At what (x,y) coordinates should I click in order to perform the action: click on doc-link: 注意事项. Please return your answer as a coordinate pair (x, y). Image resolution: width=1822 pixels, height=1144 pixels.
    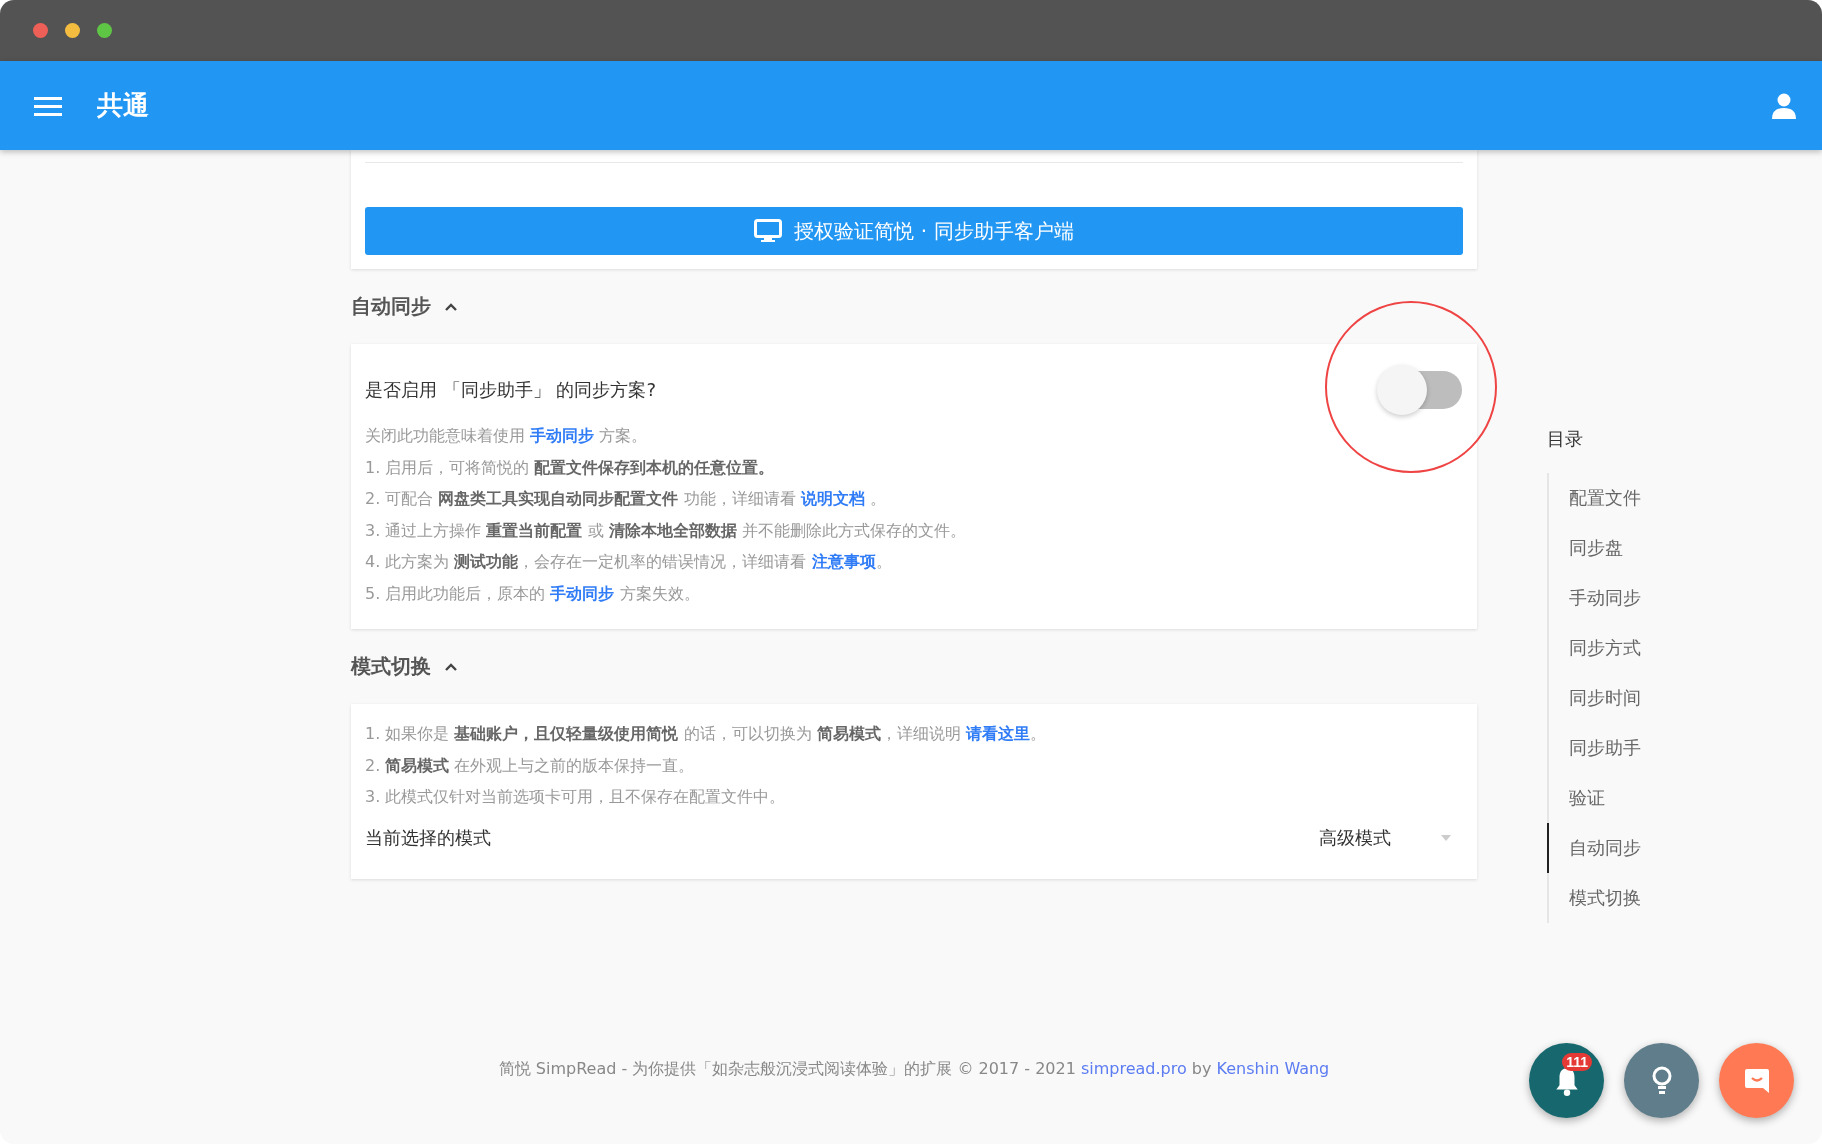
    Looking at the image, I should click on (843, 561).